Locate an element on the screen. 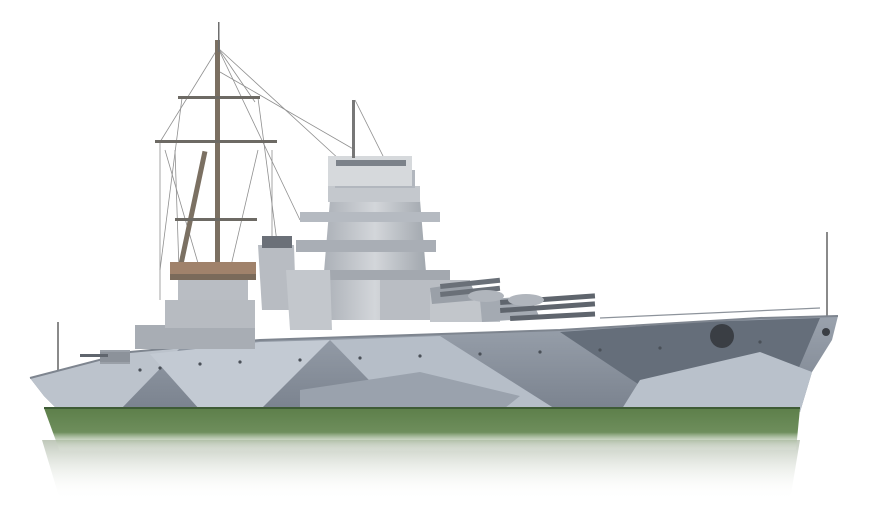 Image resolution: width=870 pixels, height=512 pixels. aft-guns is located at coordinates (105, 357).